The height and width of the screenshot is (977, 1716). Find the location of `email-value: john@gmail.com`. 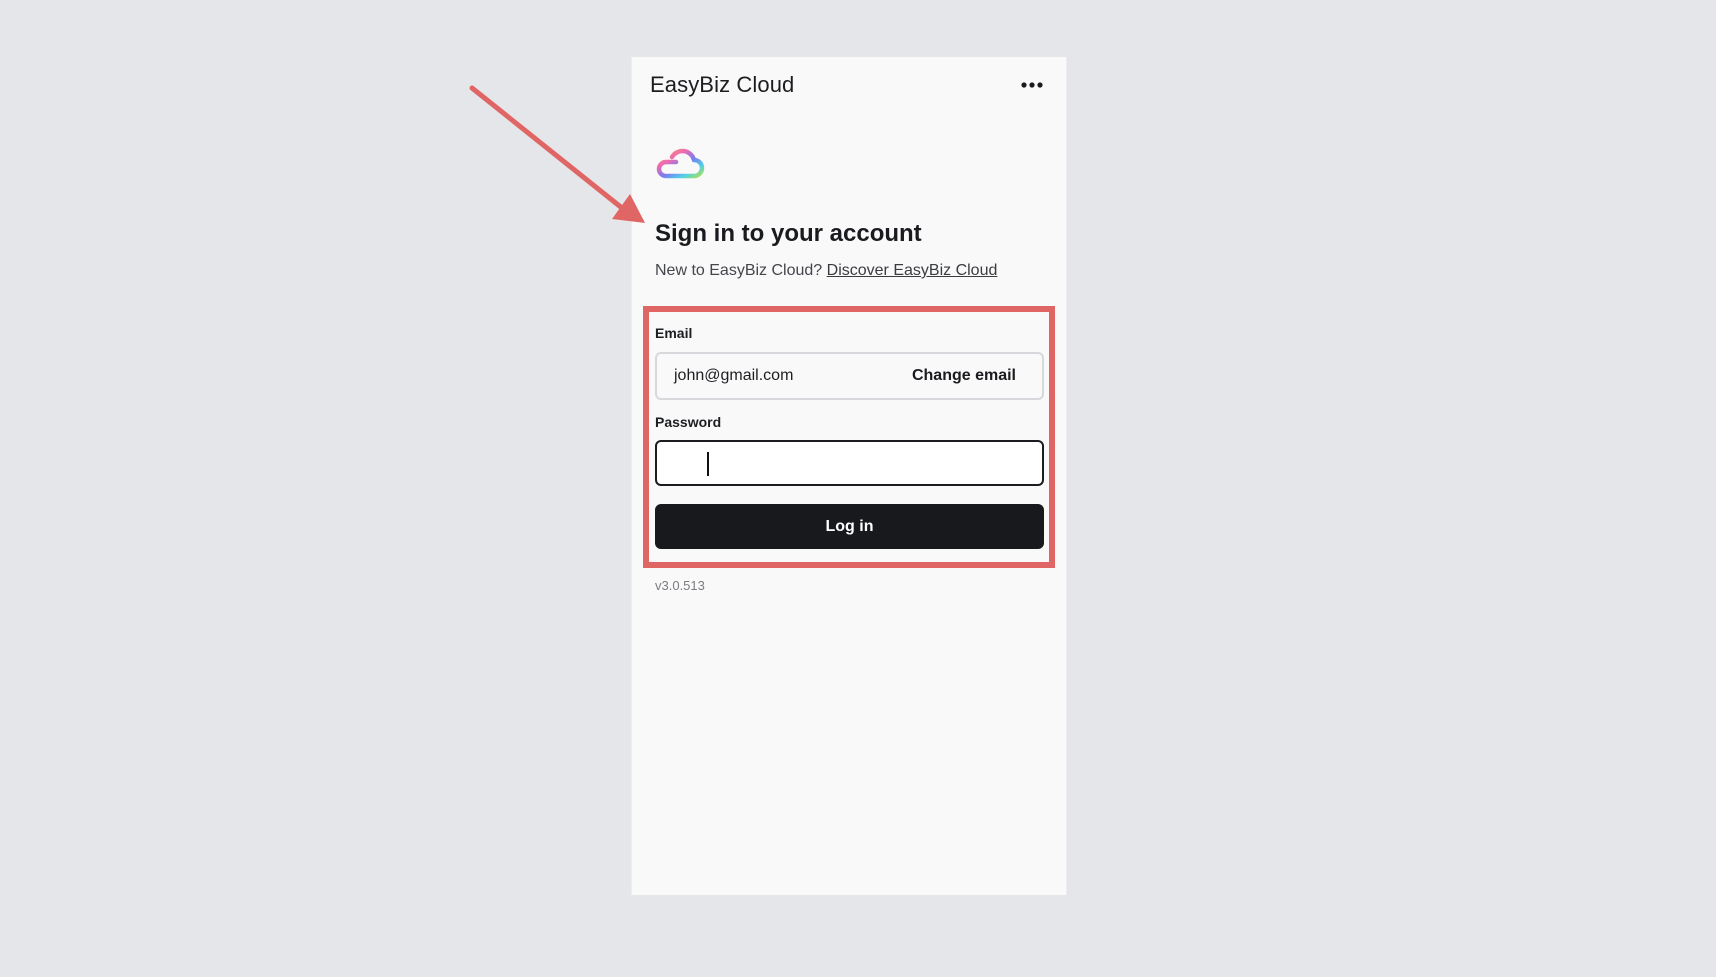

email-value: john@gmail.com is located at coordinates (734, 375).